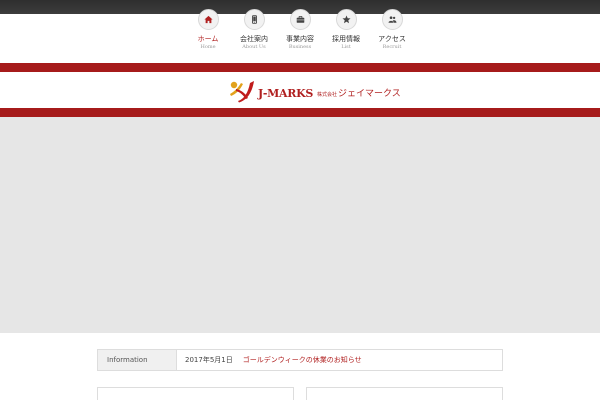  Describe the element at coordinates (254, 31) in the screenshot. I see `nav-item-about: 会社案内 About Us` at that location.